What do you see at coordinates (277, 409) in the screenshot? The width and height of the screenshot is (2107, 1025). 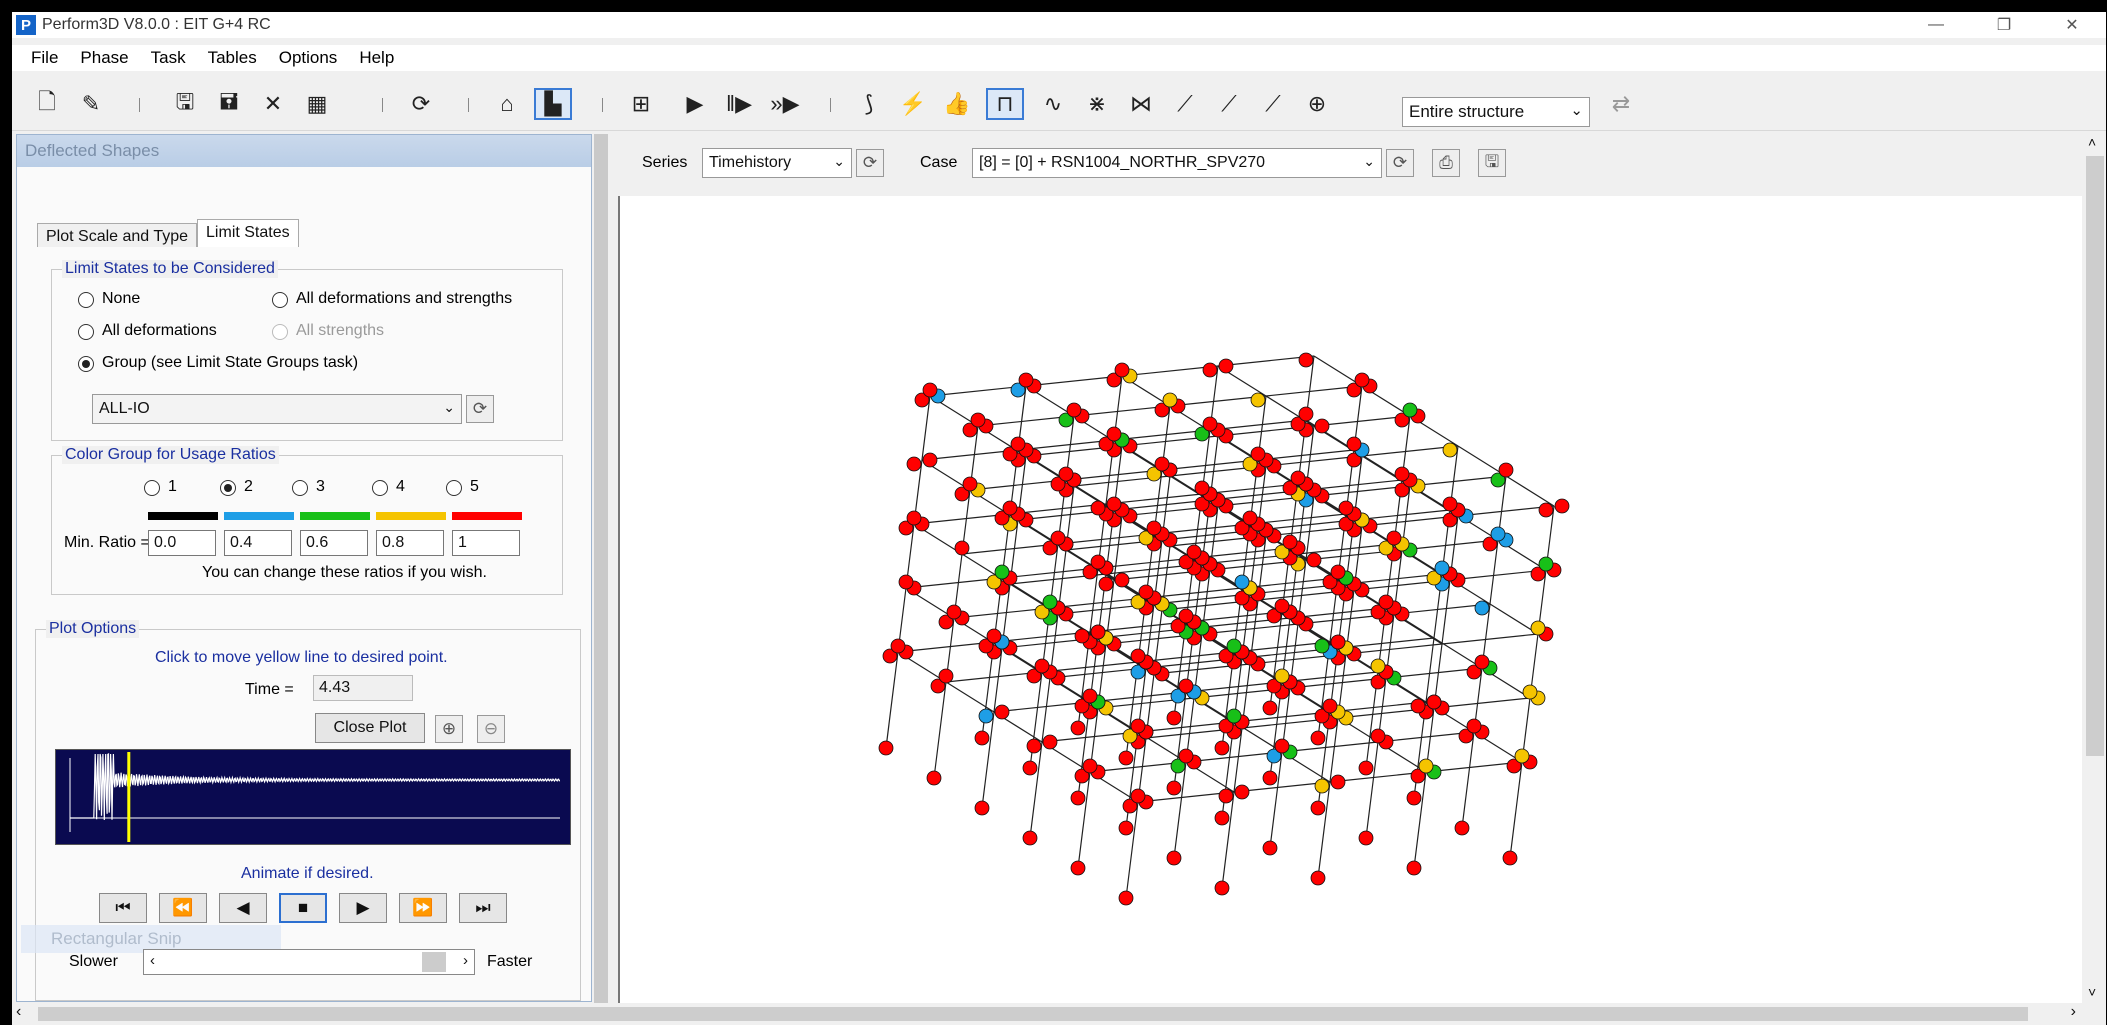 I see `limit-state-group-select: ALL-IO ⌄` at bounding box center [277, 409].